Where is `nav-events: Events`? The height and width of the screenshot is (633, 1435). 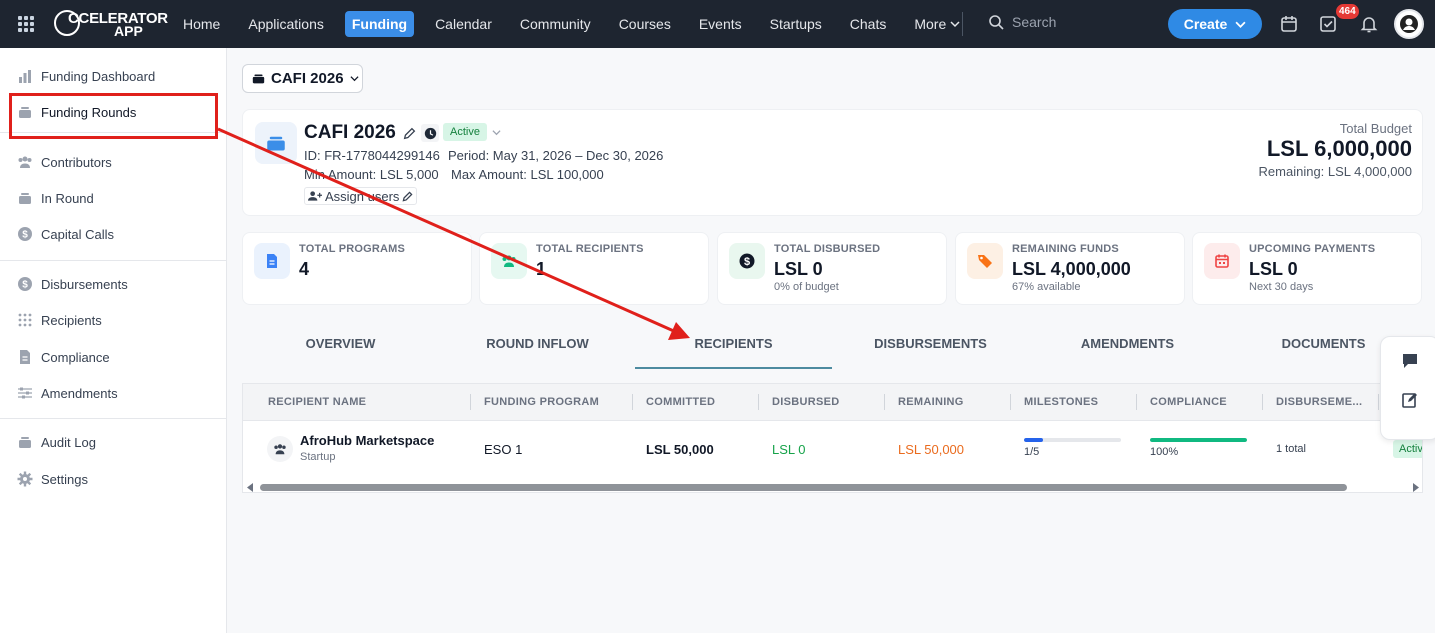 nav-events: Events is located at coordinates (720, 24).